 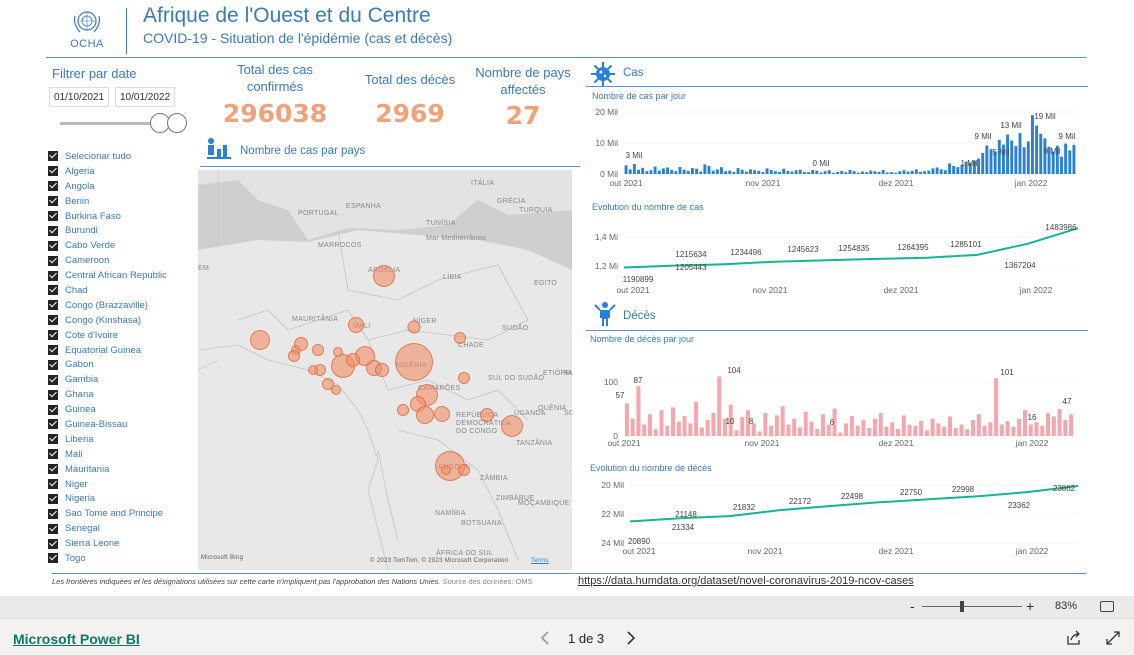 What do you see at coordinates (145, 97) in the screenshot?
I see `date-end-input: 10/01/2022` at bounding box center [145, 97].